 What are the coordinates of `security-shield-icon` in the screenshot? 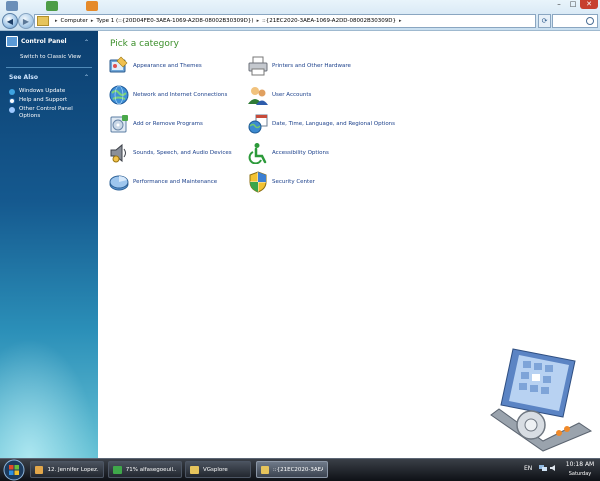 It's located at (258, 182).